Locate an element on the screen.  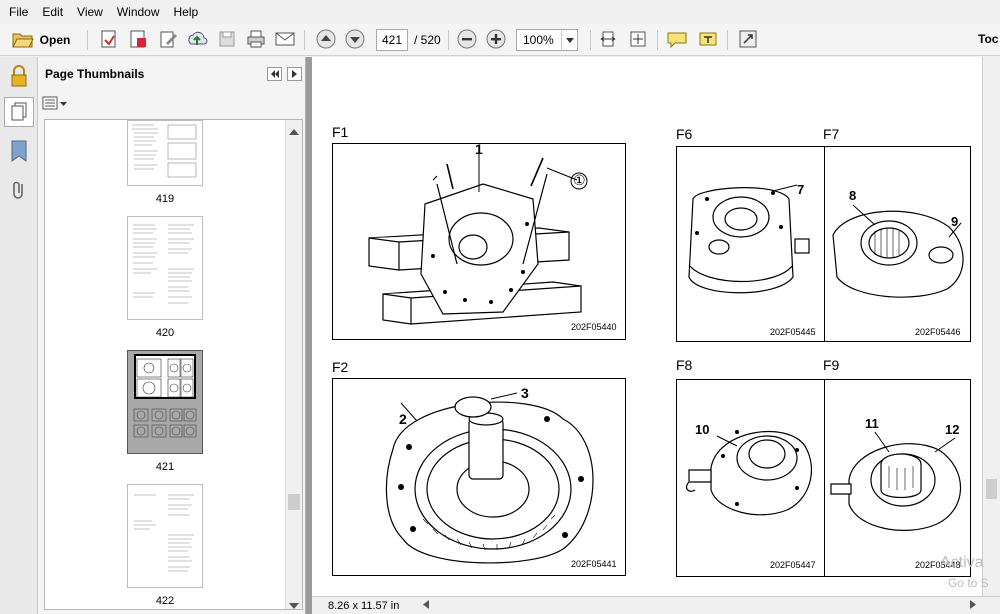
figure-f2: 2 3 202F05441 is located at coordinates (479, 477).